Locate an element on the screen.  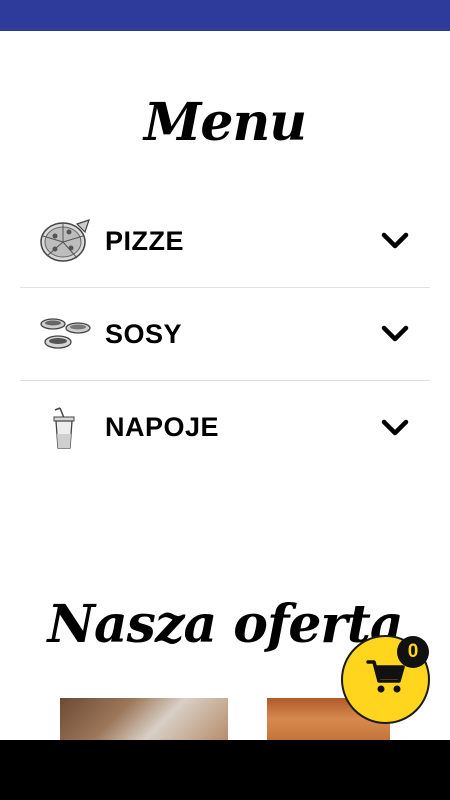
sauce-bowls-icon is located at coordinates (65, 334).